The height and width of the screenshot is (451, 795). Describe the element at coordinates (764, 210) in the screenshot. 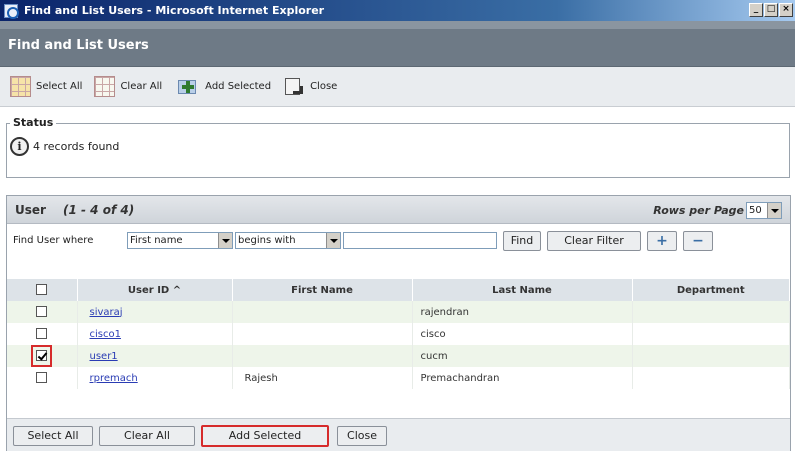

I see `rows-per-page-select: 50` at that location.